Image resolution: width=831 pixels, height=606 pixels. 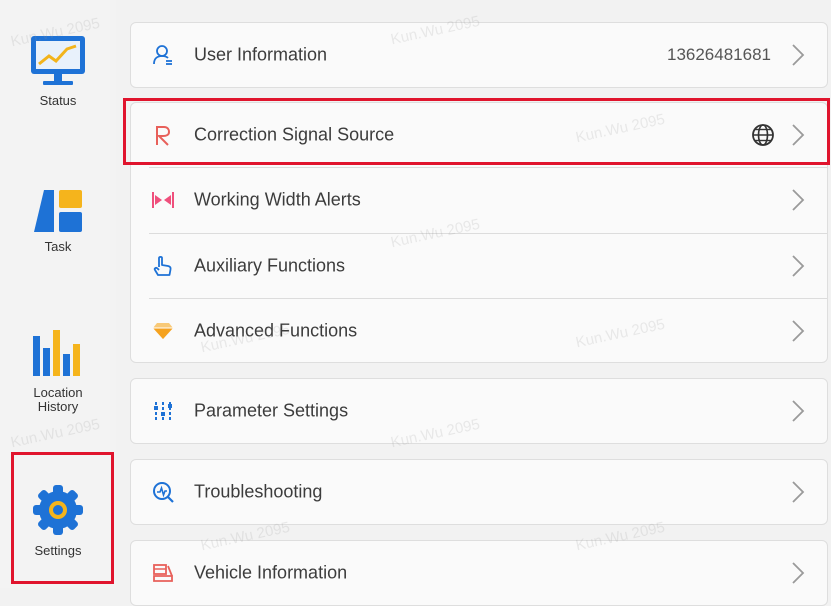 What do you see at coordinates (277, 199) in the screenshot?
I see `menu-item-label: Working Width Alerts` at bounding box center [277, 199].